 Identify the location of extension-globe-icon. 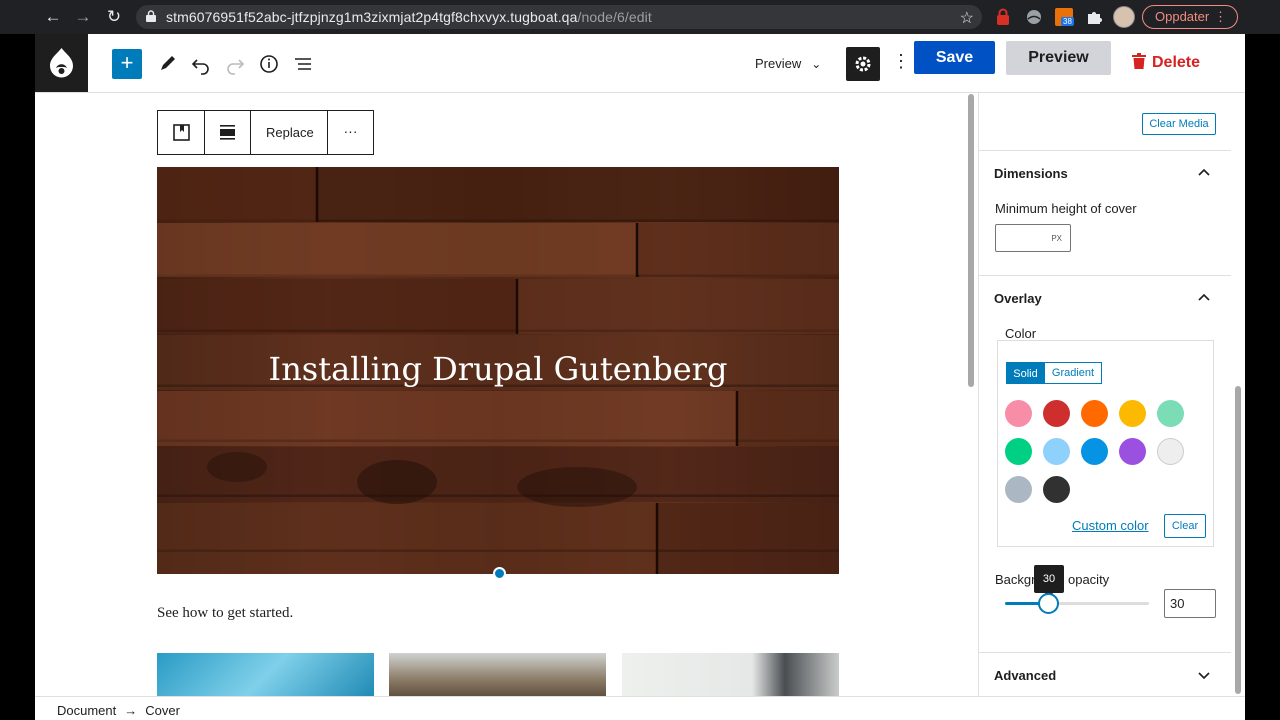
(1034, 17).